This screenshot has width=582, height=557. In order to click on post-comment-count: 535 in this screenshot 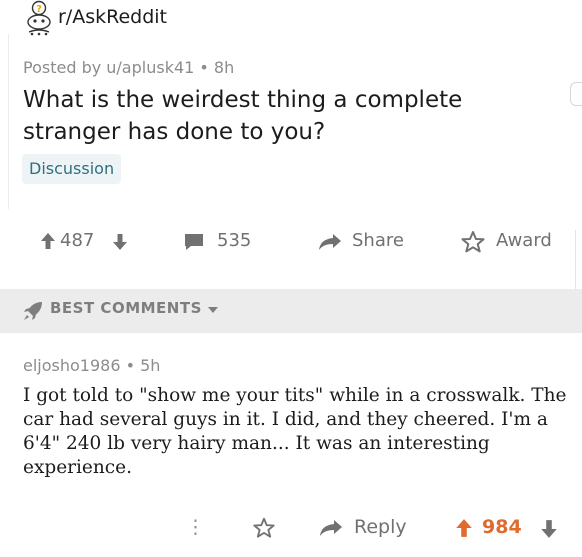, I will do `click(234, 240)`.